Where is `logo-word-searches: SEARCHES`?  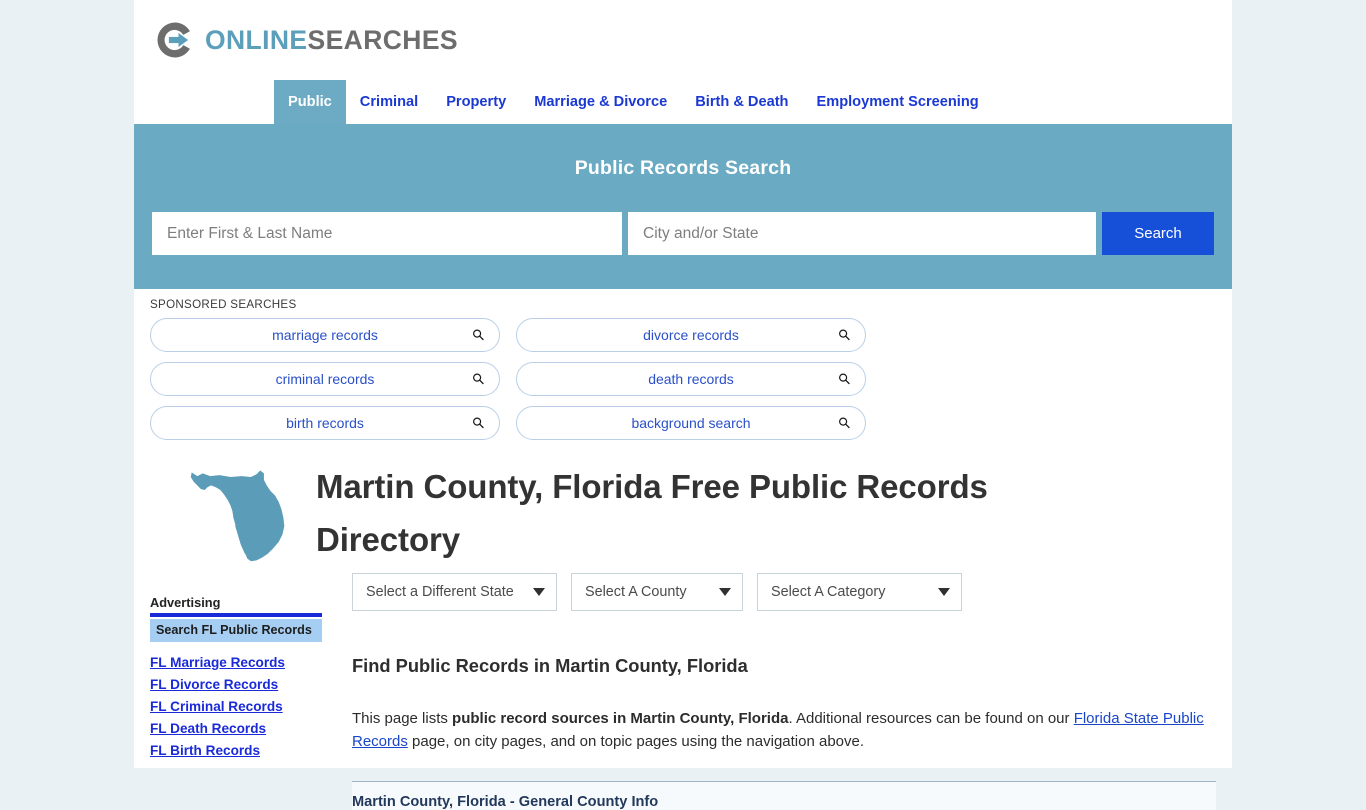
logo-word-searches: SEARCHES is located at coordinates (382, 39).